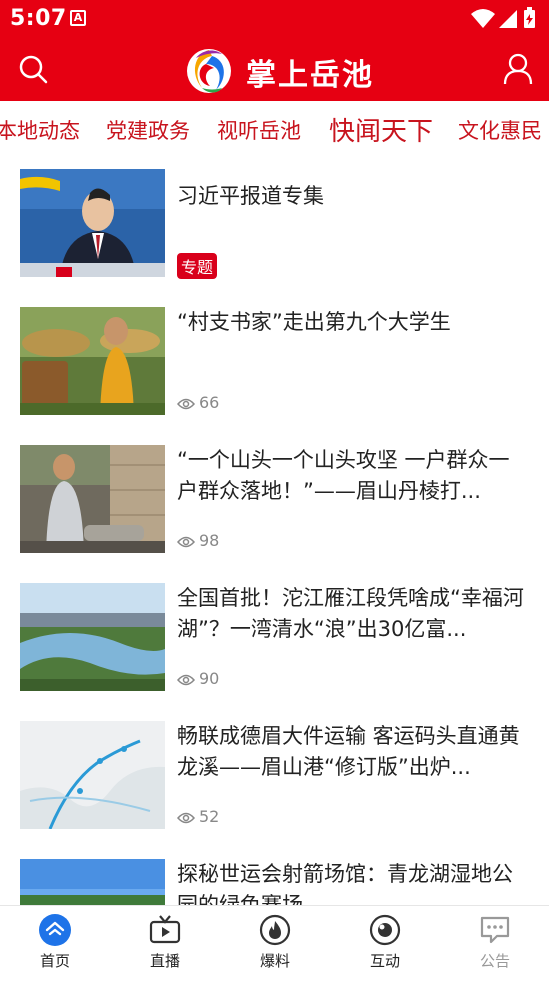 This screenshot has height=997, width=549. Describe the element at coordinates (385, 930) in the screenshot. I see `interaction-icon` at that location.